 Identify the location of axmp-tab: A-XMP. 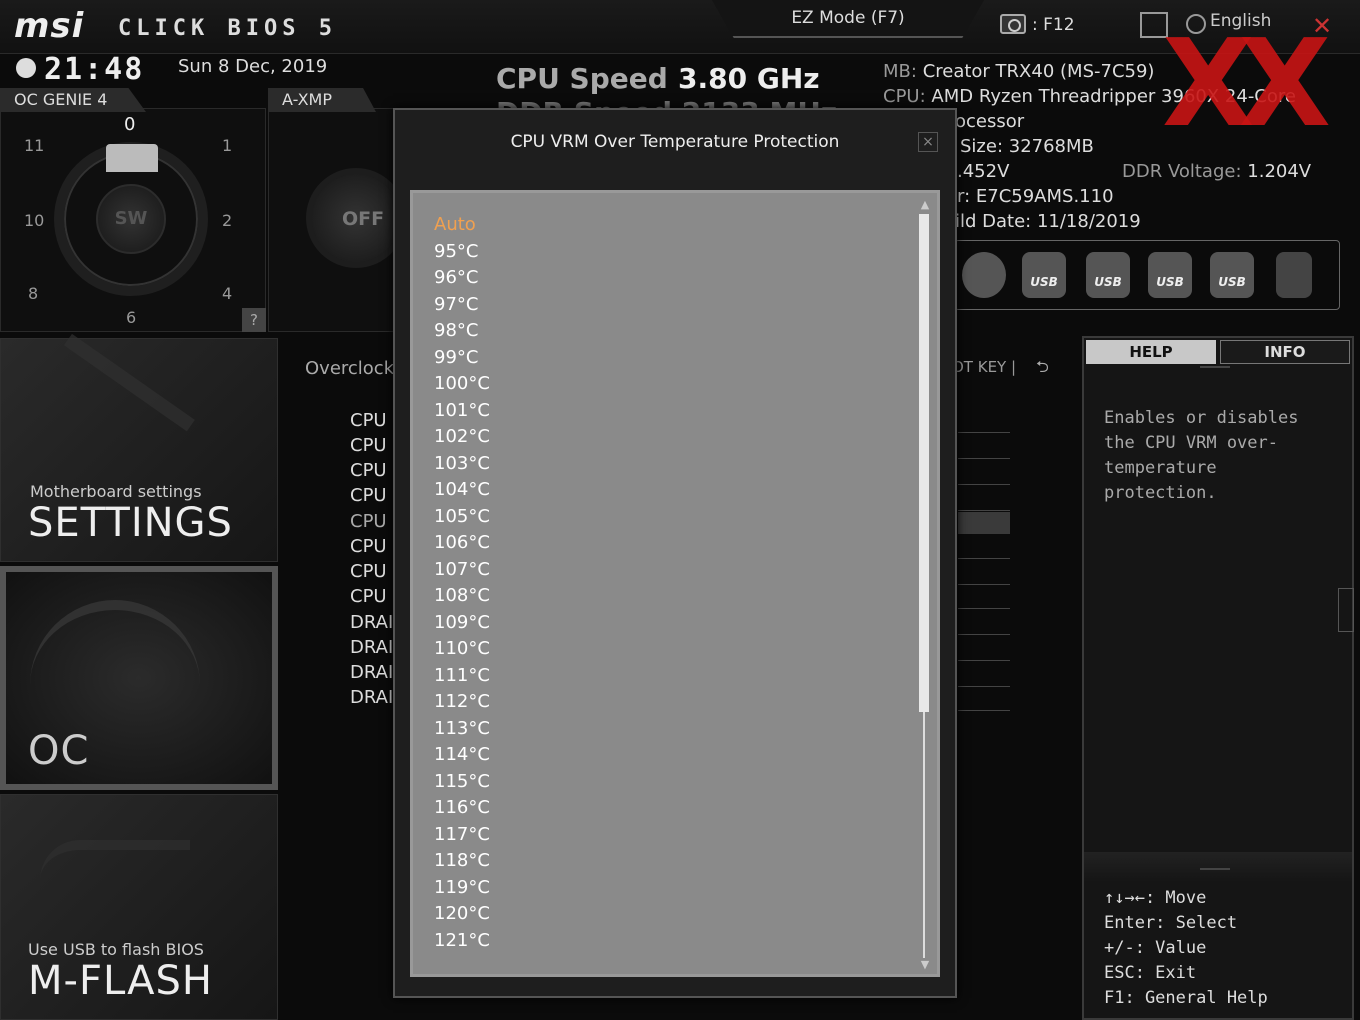
(322, 100).